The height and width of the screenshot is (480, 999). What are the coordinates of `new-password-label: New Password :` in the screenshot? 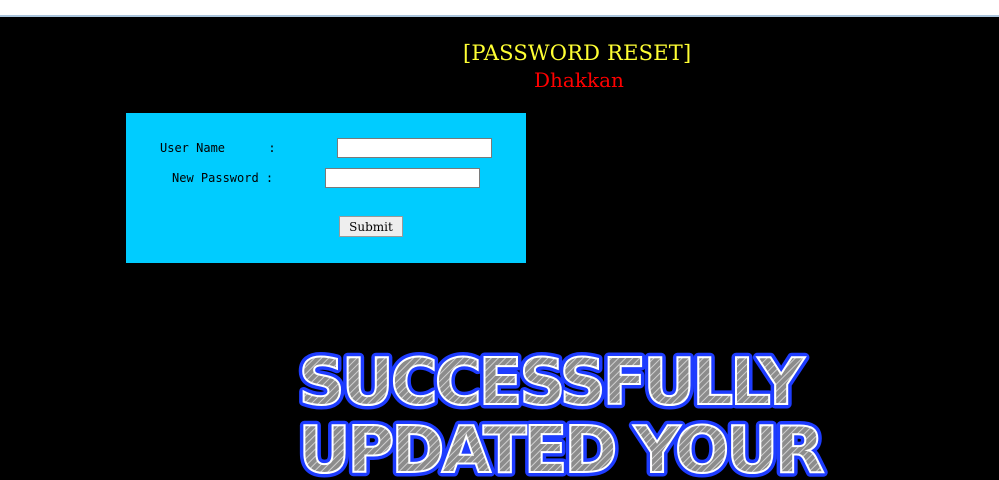 It's located at (223, 178).